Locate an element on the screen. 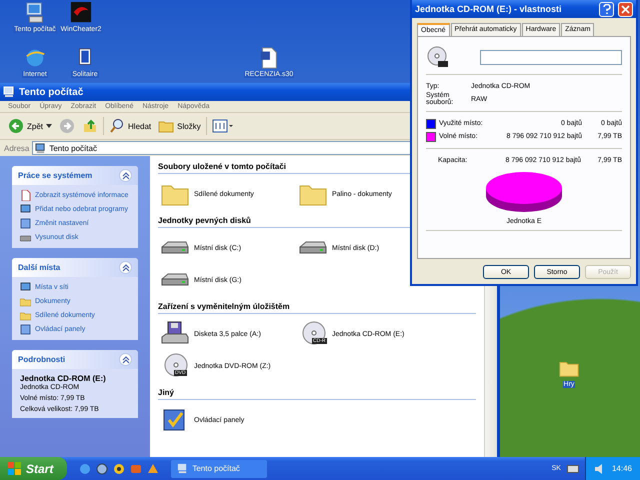  help-button is located at coordinates (606, 9).